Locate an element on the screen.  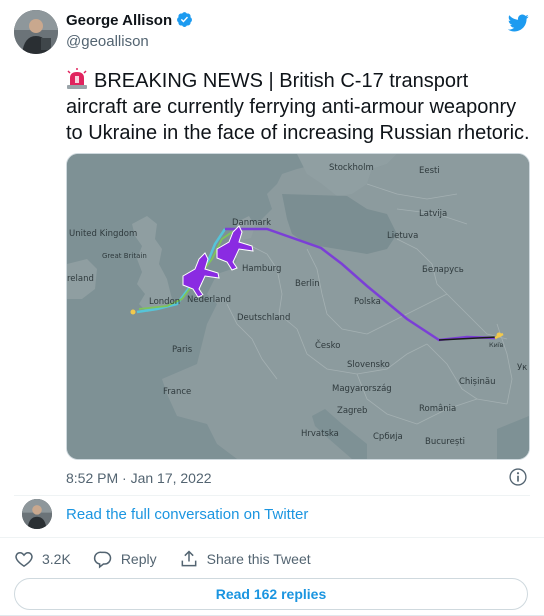
map-label-london: London is located at coordinates (164, 302).